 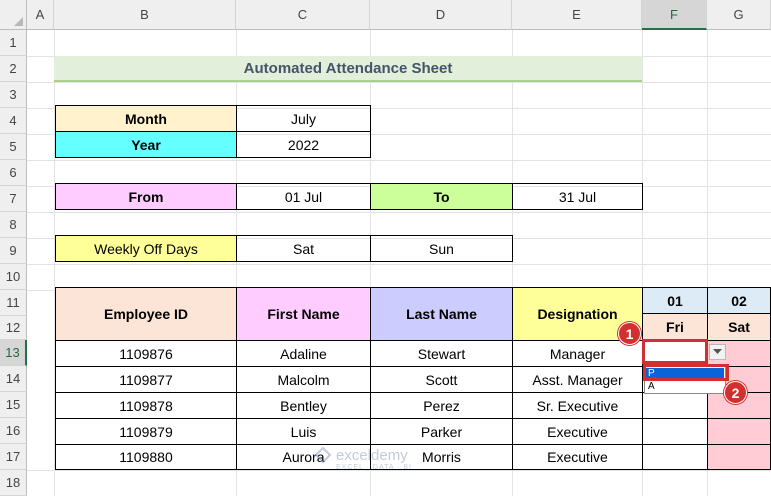 I want to click on cell-last-name: Stewart, so click(x=441, y=353).